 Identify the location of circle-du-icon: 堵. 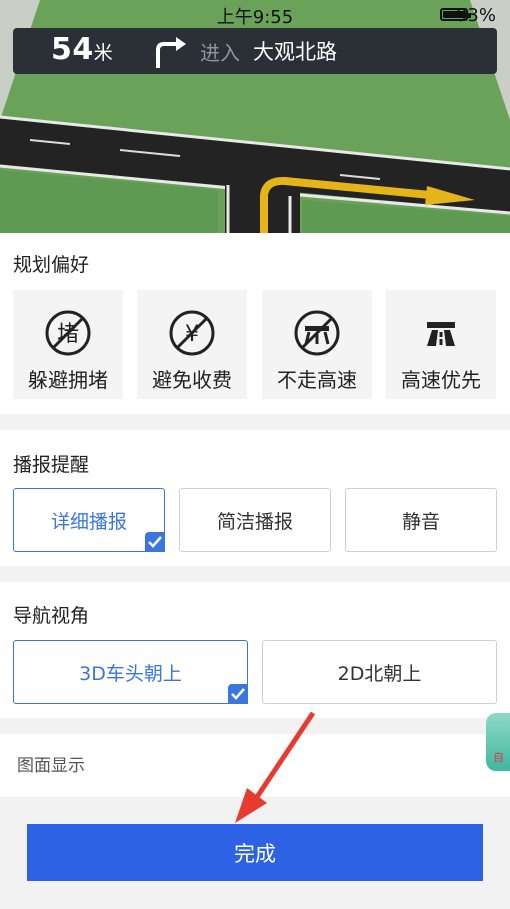
(68, 333).